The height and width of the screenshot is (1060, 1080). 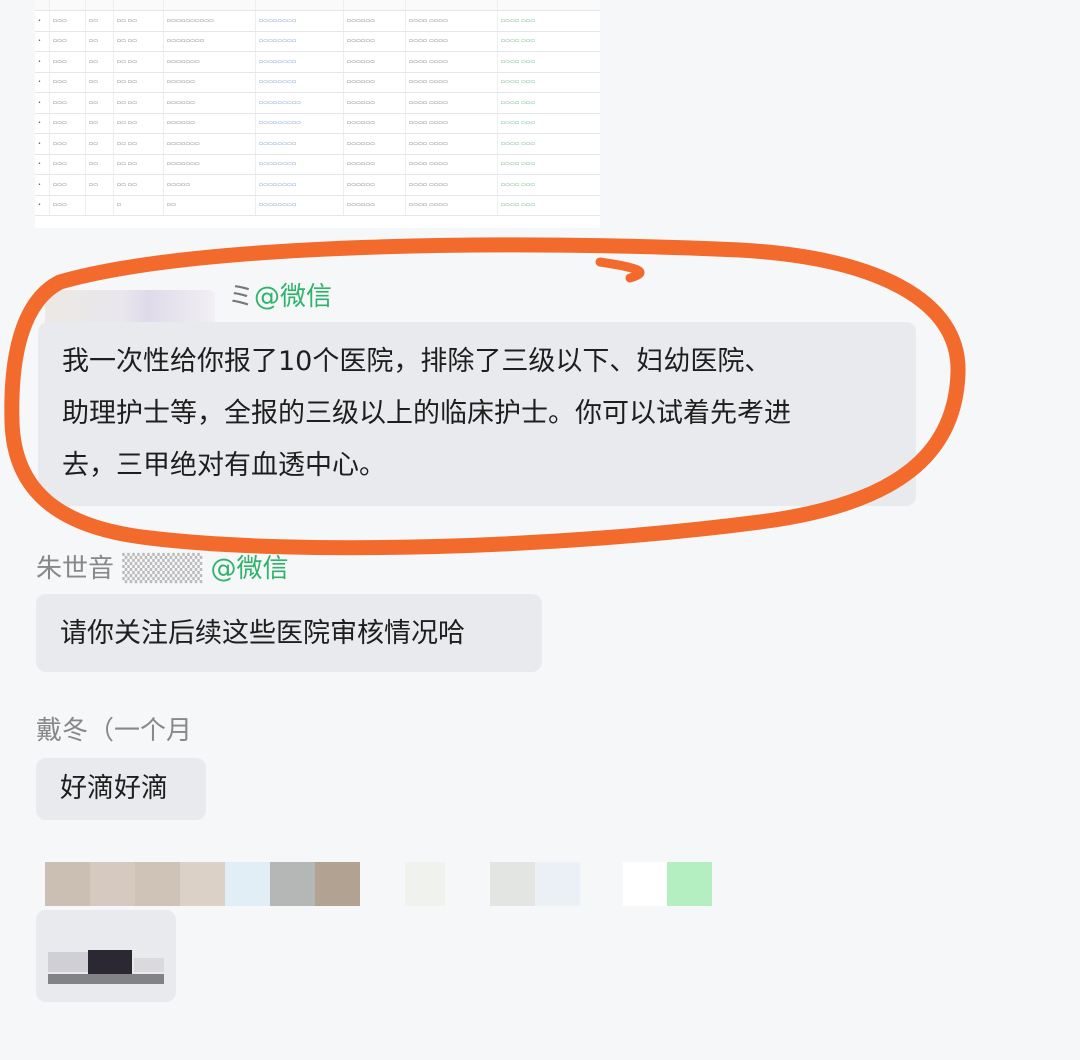 I want to click on table-row: • ▭▭▭ ▭ ▭▭ ▭▭▭▭▭▭▭▭ ▭▭▭▭▭▭ ▭▭▭▭ ▭▭▭▭ ▭▭▭▭ ▭▭▭, so click(x=317, y=205).